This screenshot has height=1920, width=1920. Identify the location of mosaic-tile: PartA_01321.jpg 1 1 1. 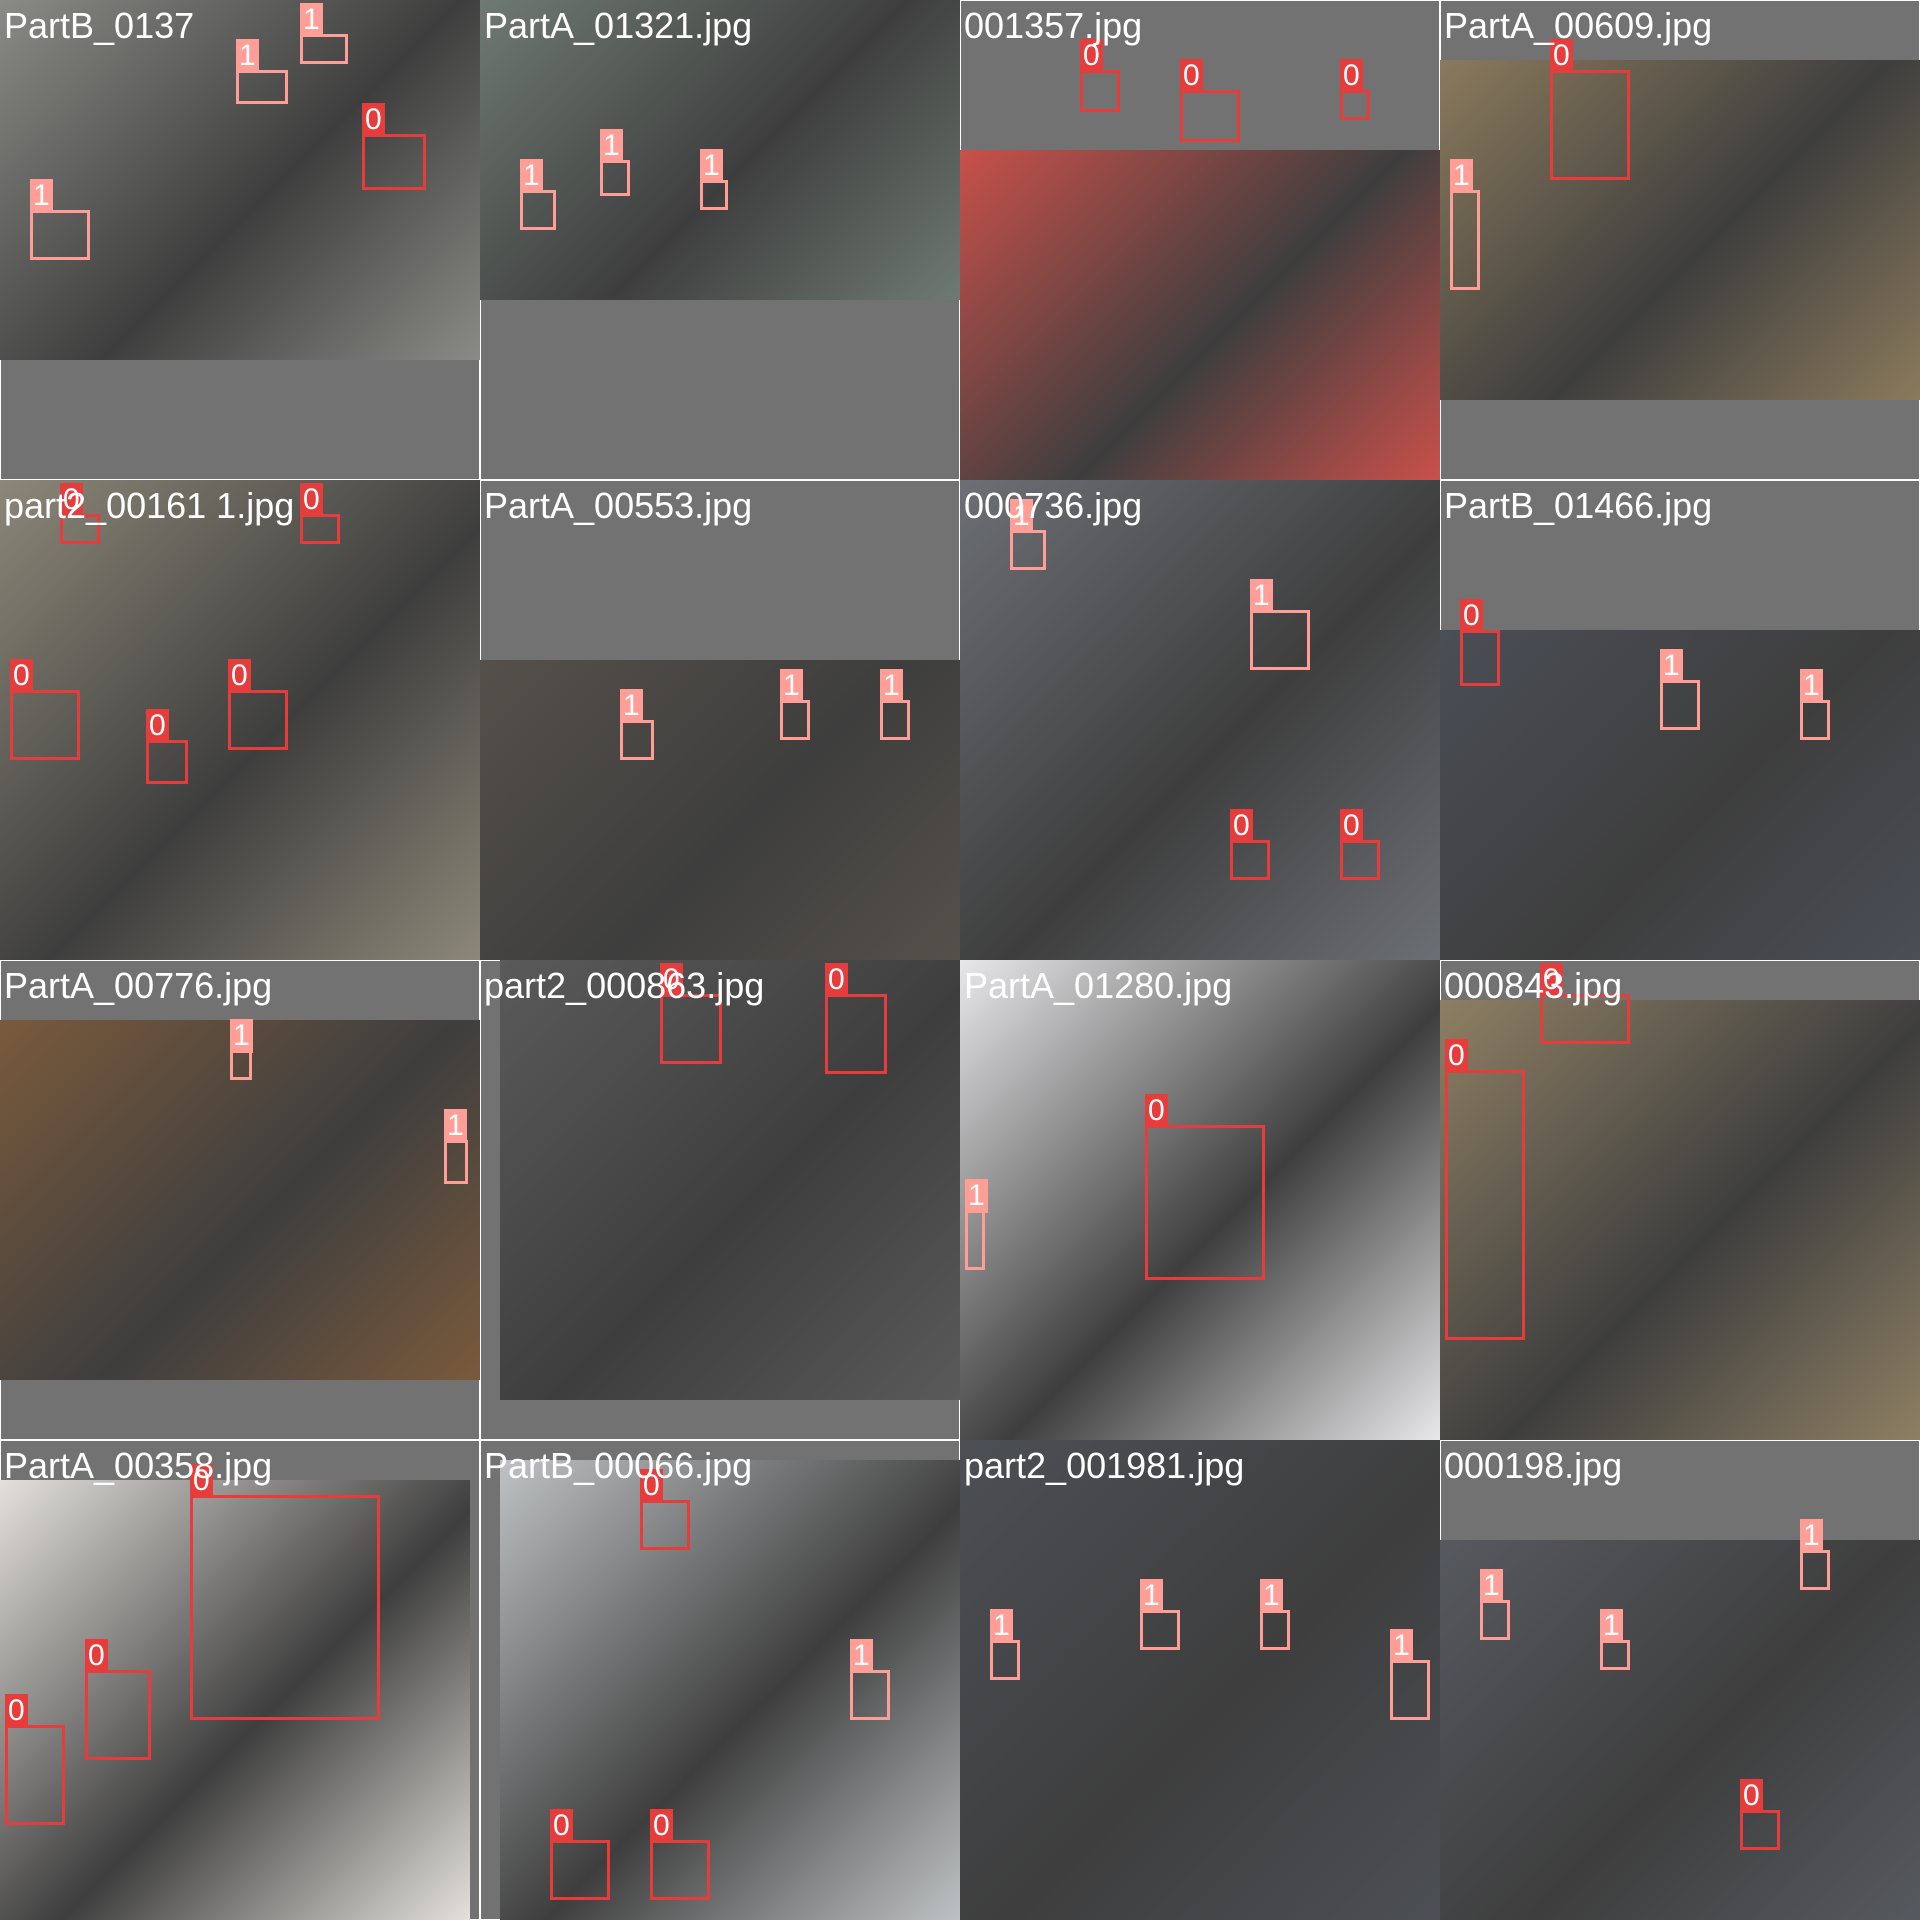
(720, 240).